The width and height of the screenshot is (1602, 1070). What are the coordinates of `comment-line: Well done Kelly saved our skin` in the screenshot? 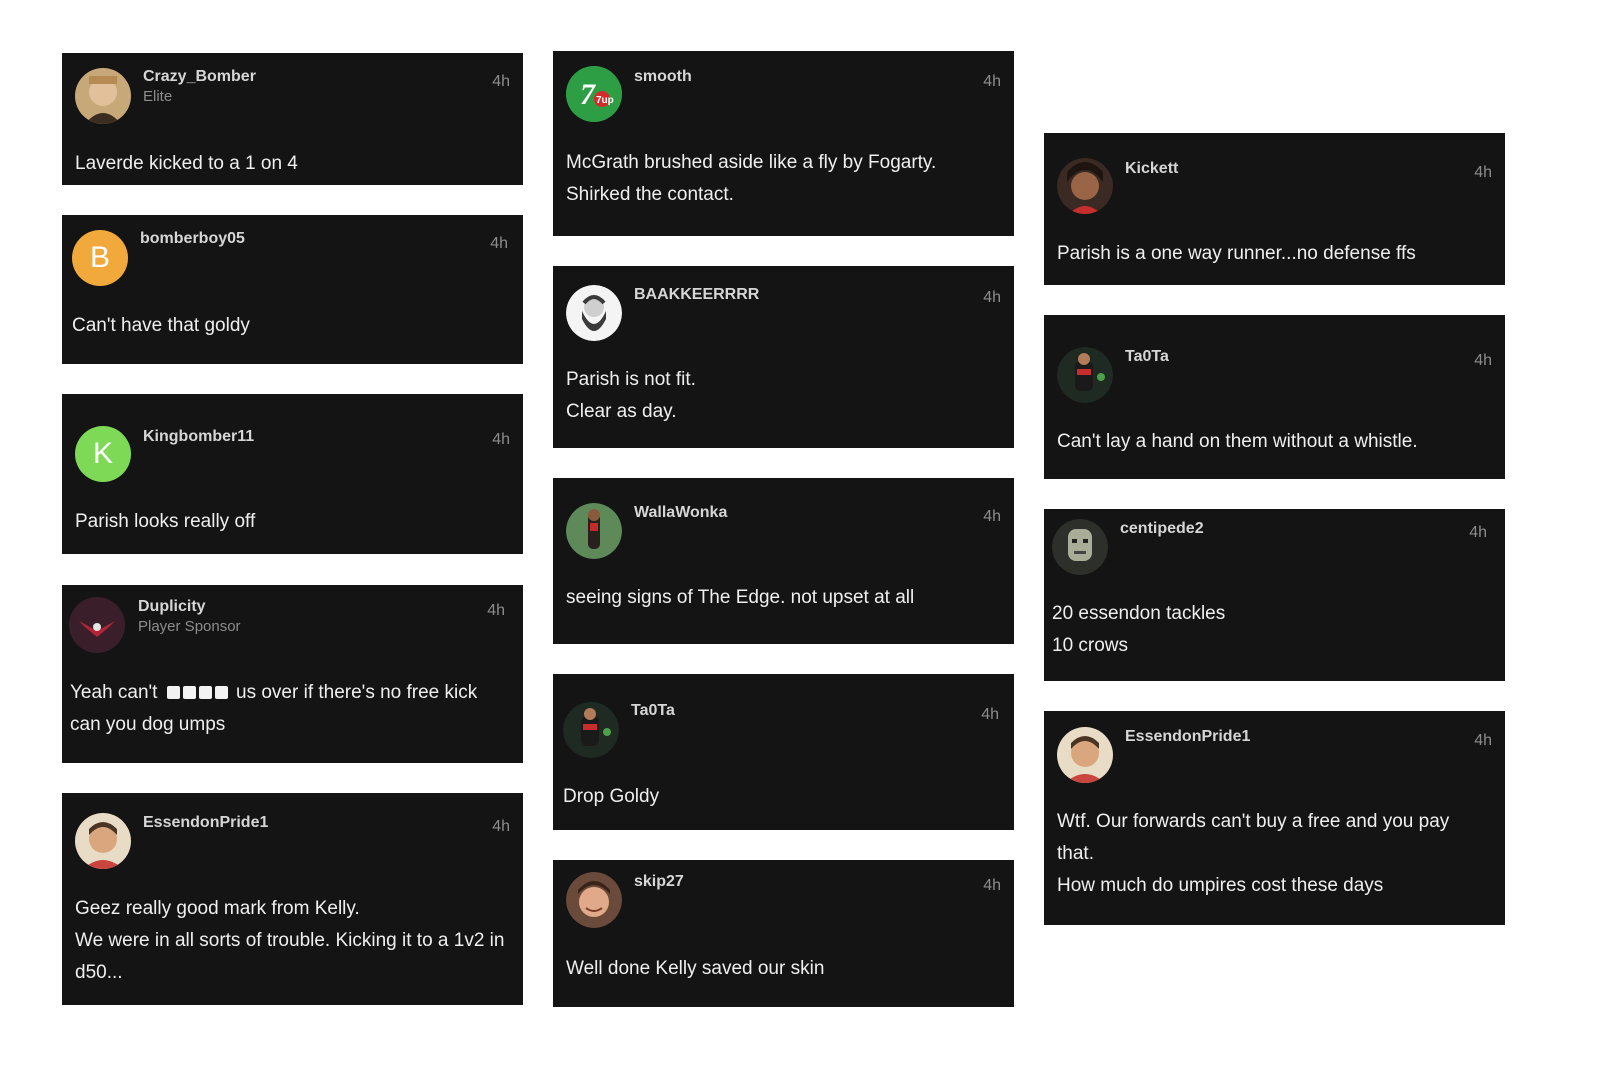 It's located at (695, 968).